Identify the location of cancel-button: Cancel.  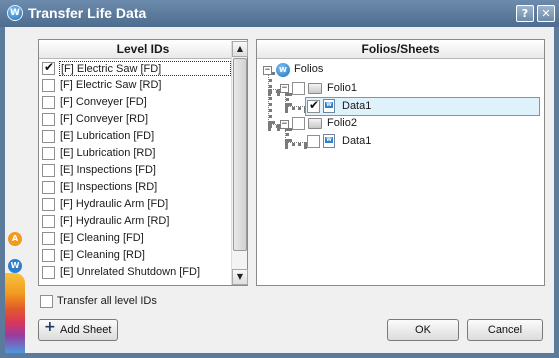
(505, 330).